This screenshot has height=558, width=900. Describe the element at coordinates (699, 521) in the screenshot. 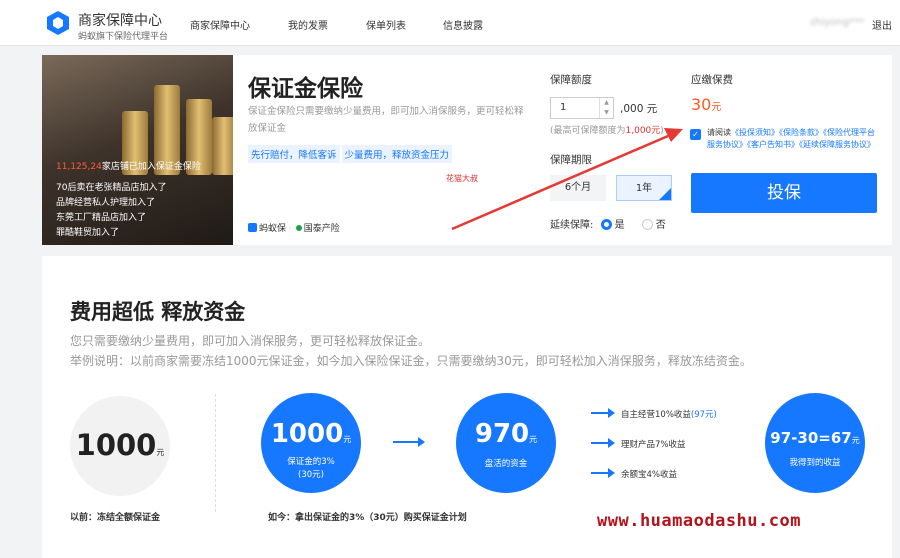

I see `site-watermark: www.huamaodashu.com` at that location.